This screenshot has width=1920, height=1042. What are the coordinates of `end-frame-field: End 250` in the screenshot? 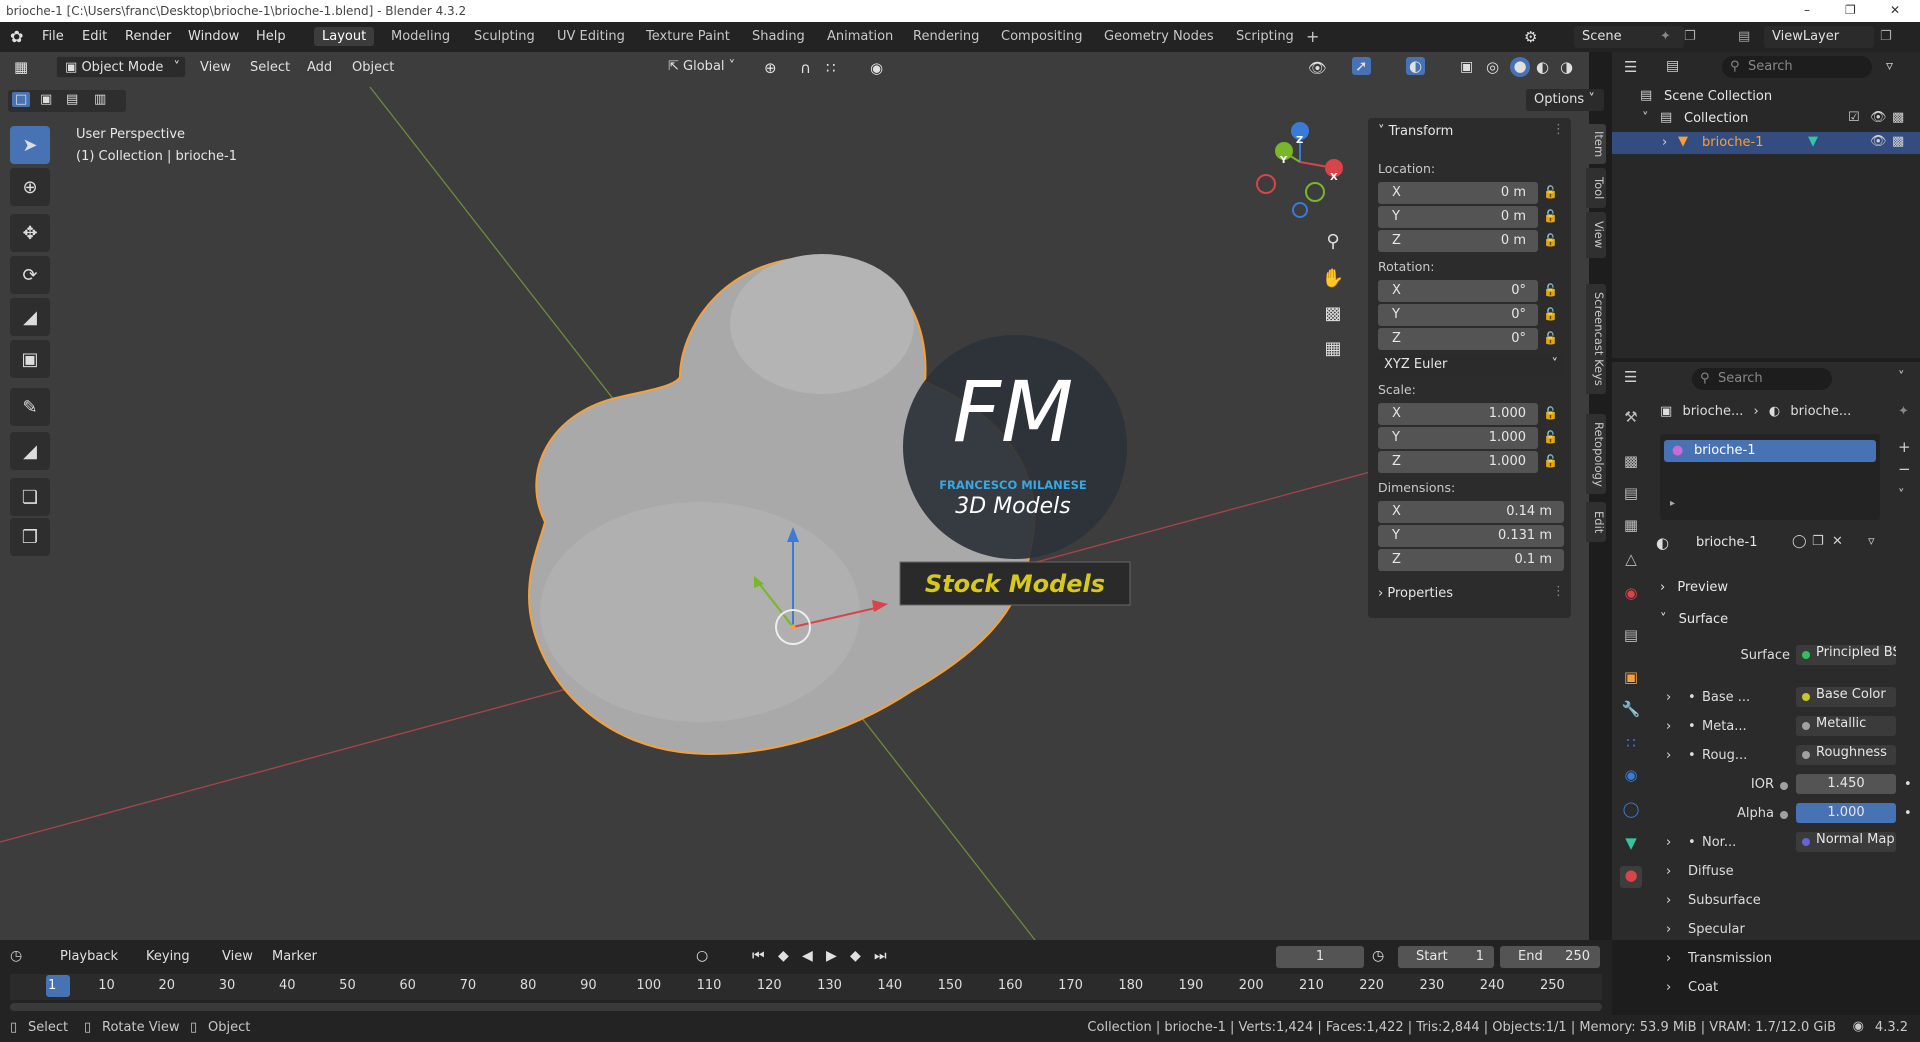 It's located at (1550, 957).